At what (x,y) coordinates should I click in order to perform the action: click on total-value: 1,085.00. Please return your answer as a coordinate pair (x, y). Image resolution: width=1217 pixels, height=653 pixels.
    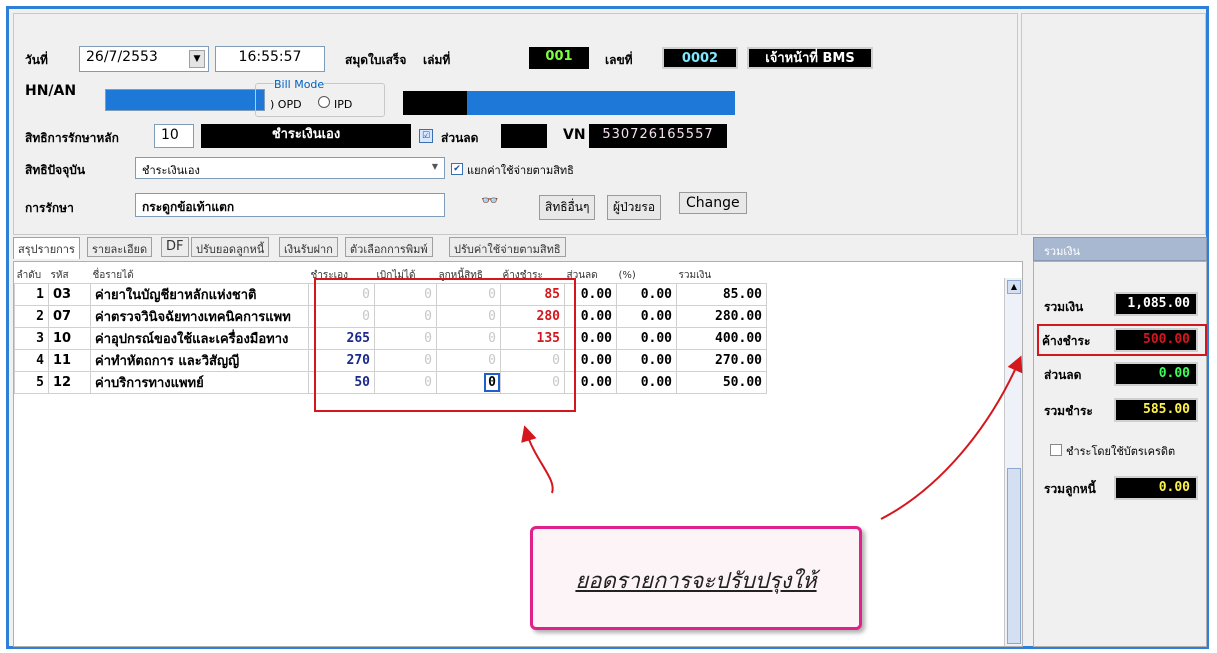
    Looking at the image, I should click on (1156, 304).